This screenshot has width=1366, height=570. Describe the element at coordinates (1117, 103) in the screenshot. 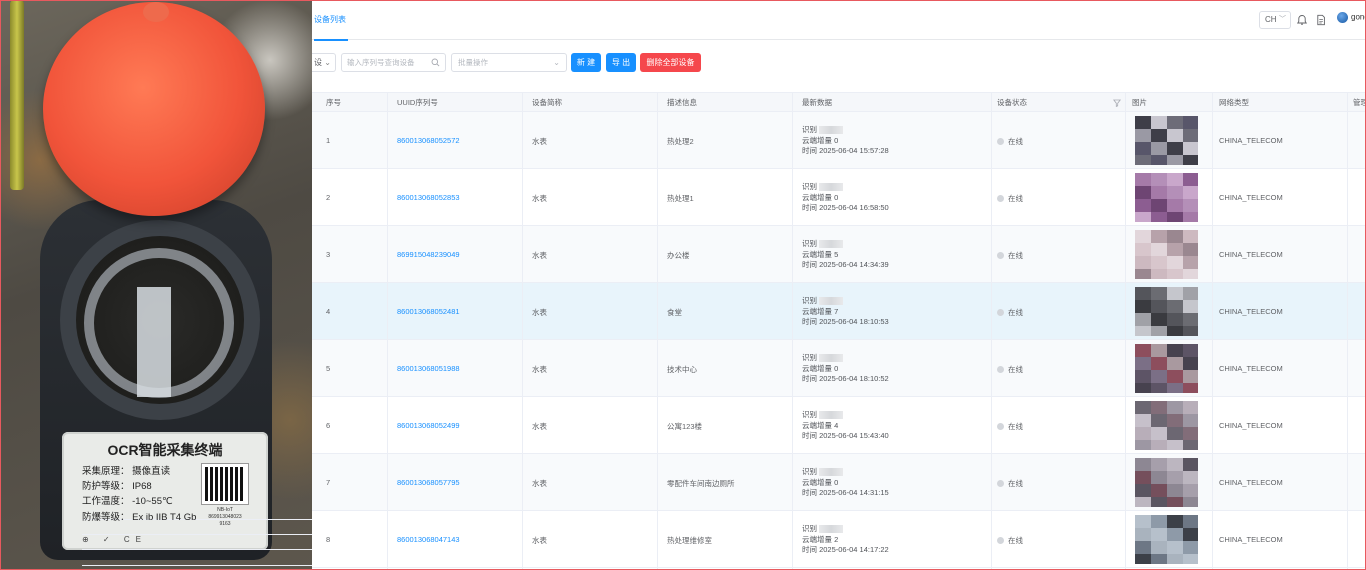

I see `filter-icon` at that location.